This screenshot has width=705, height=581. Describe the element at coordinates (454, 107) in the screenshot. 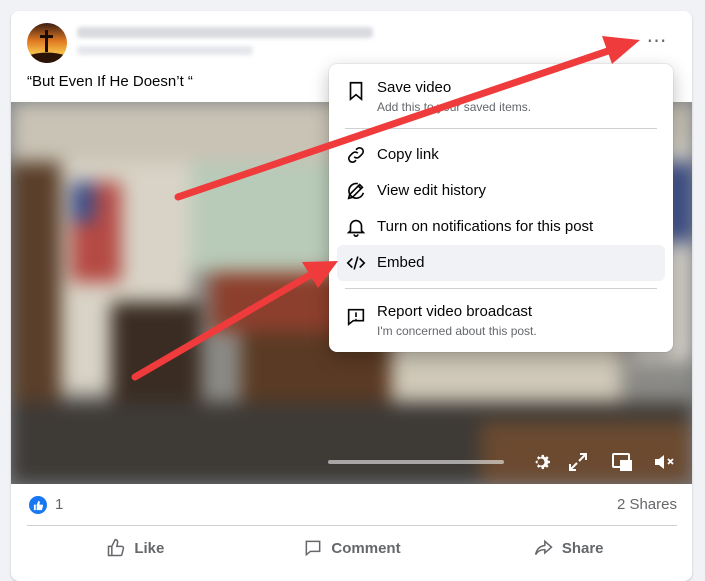

I see `menu-item-sublabel: Add this to your saved items.` at that location.